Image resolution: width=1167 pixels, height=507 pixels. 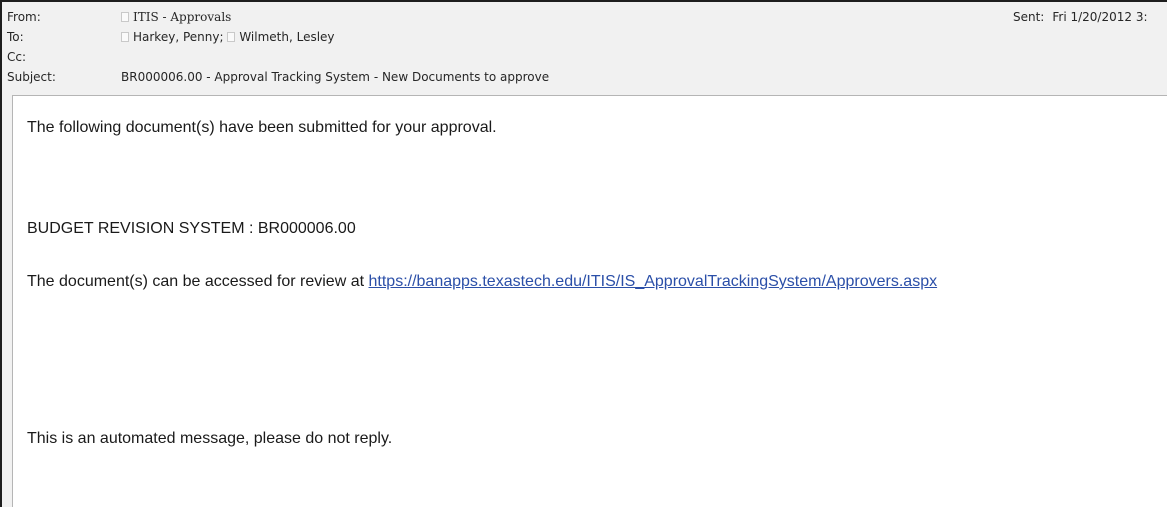 I want to click on recipient-harkey: Harkey, Penny;, so click(x=172, y=37).